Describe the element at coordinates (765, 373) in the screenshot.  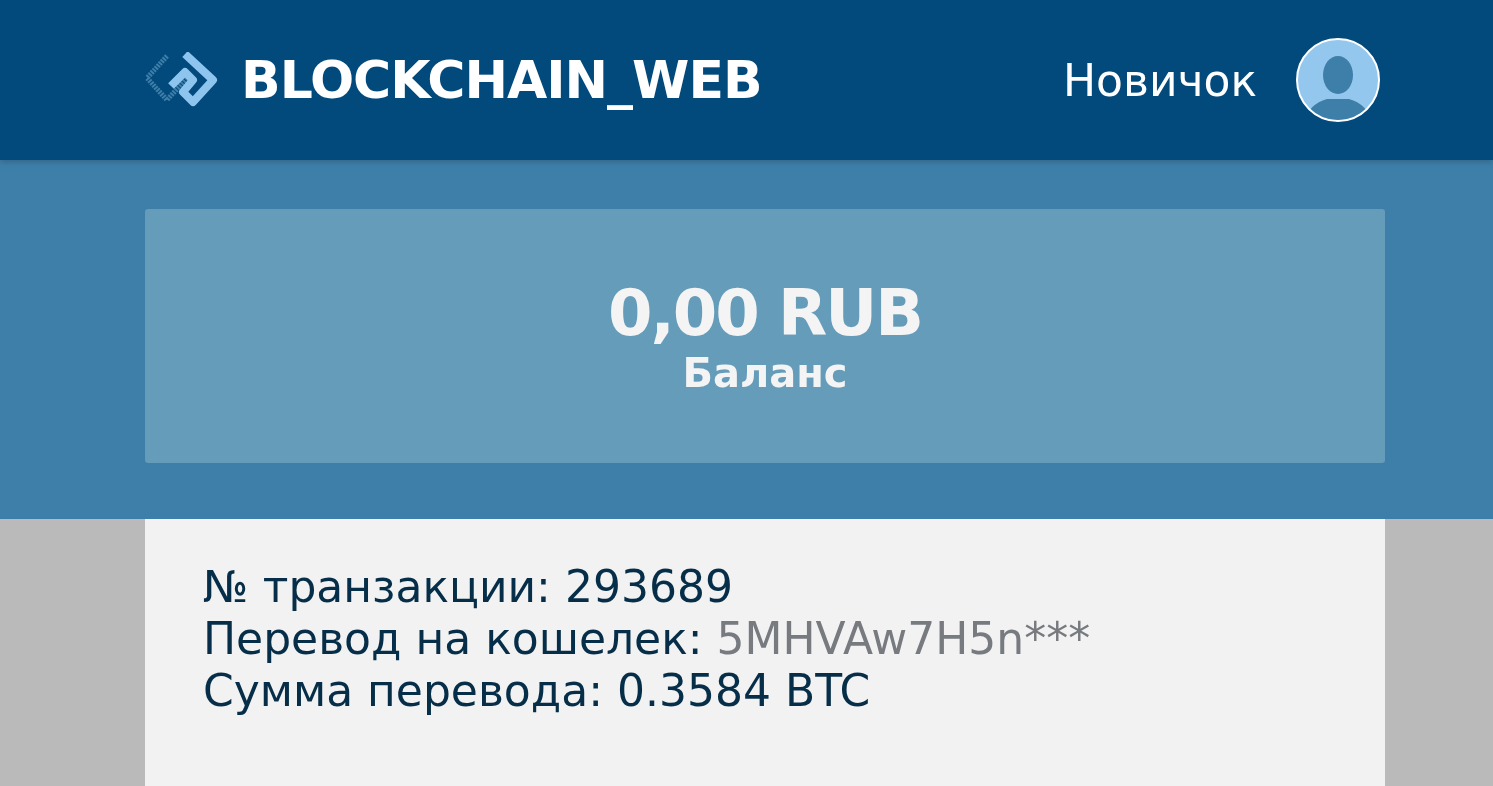
I see `balance-label: Баланс` at that location.